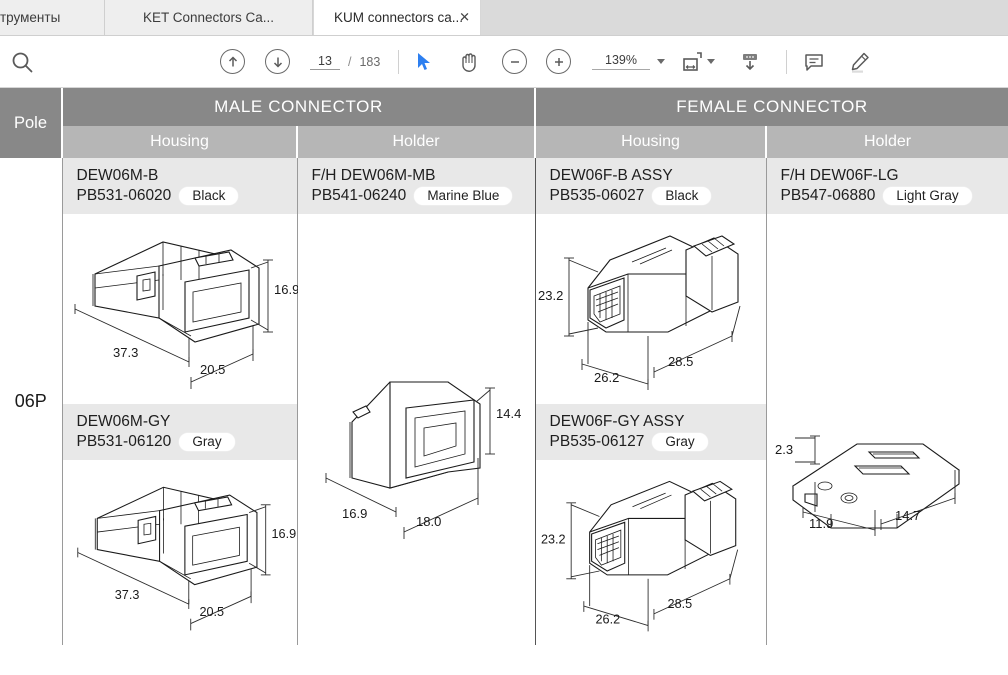  I want to click on male-housing-1-dim-length: 37.3, so click(125, 352).